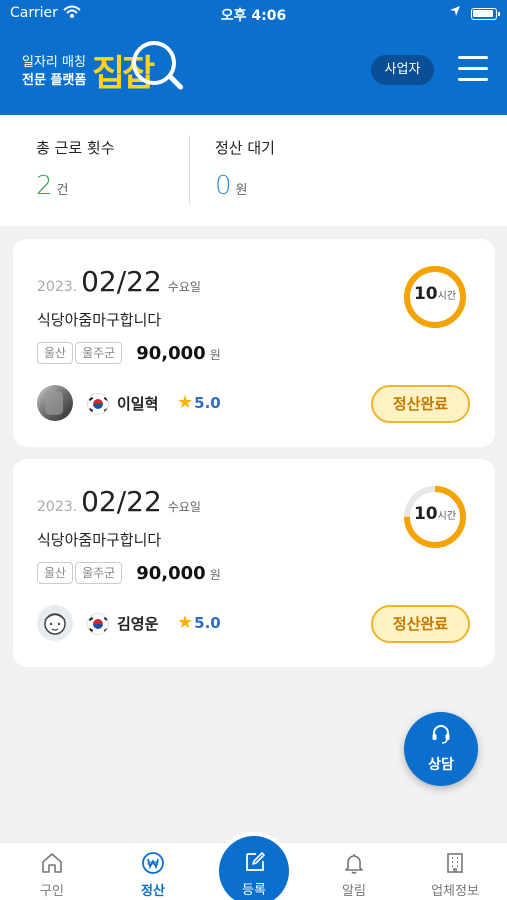  Describe the element at coordinates (441, 749) in the screenshot. I see `consult-button: 상담` at that location.